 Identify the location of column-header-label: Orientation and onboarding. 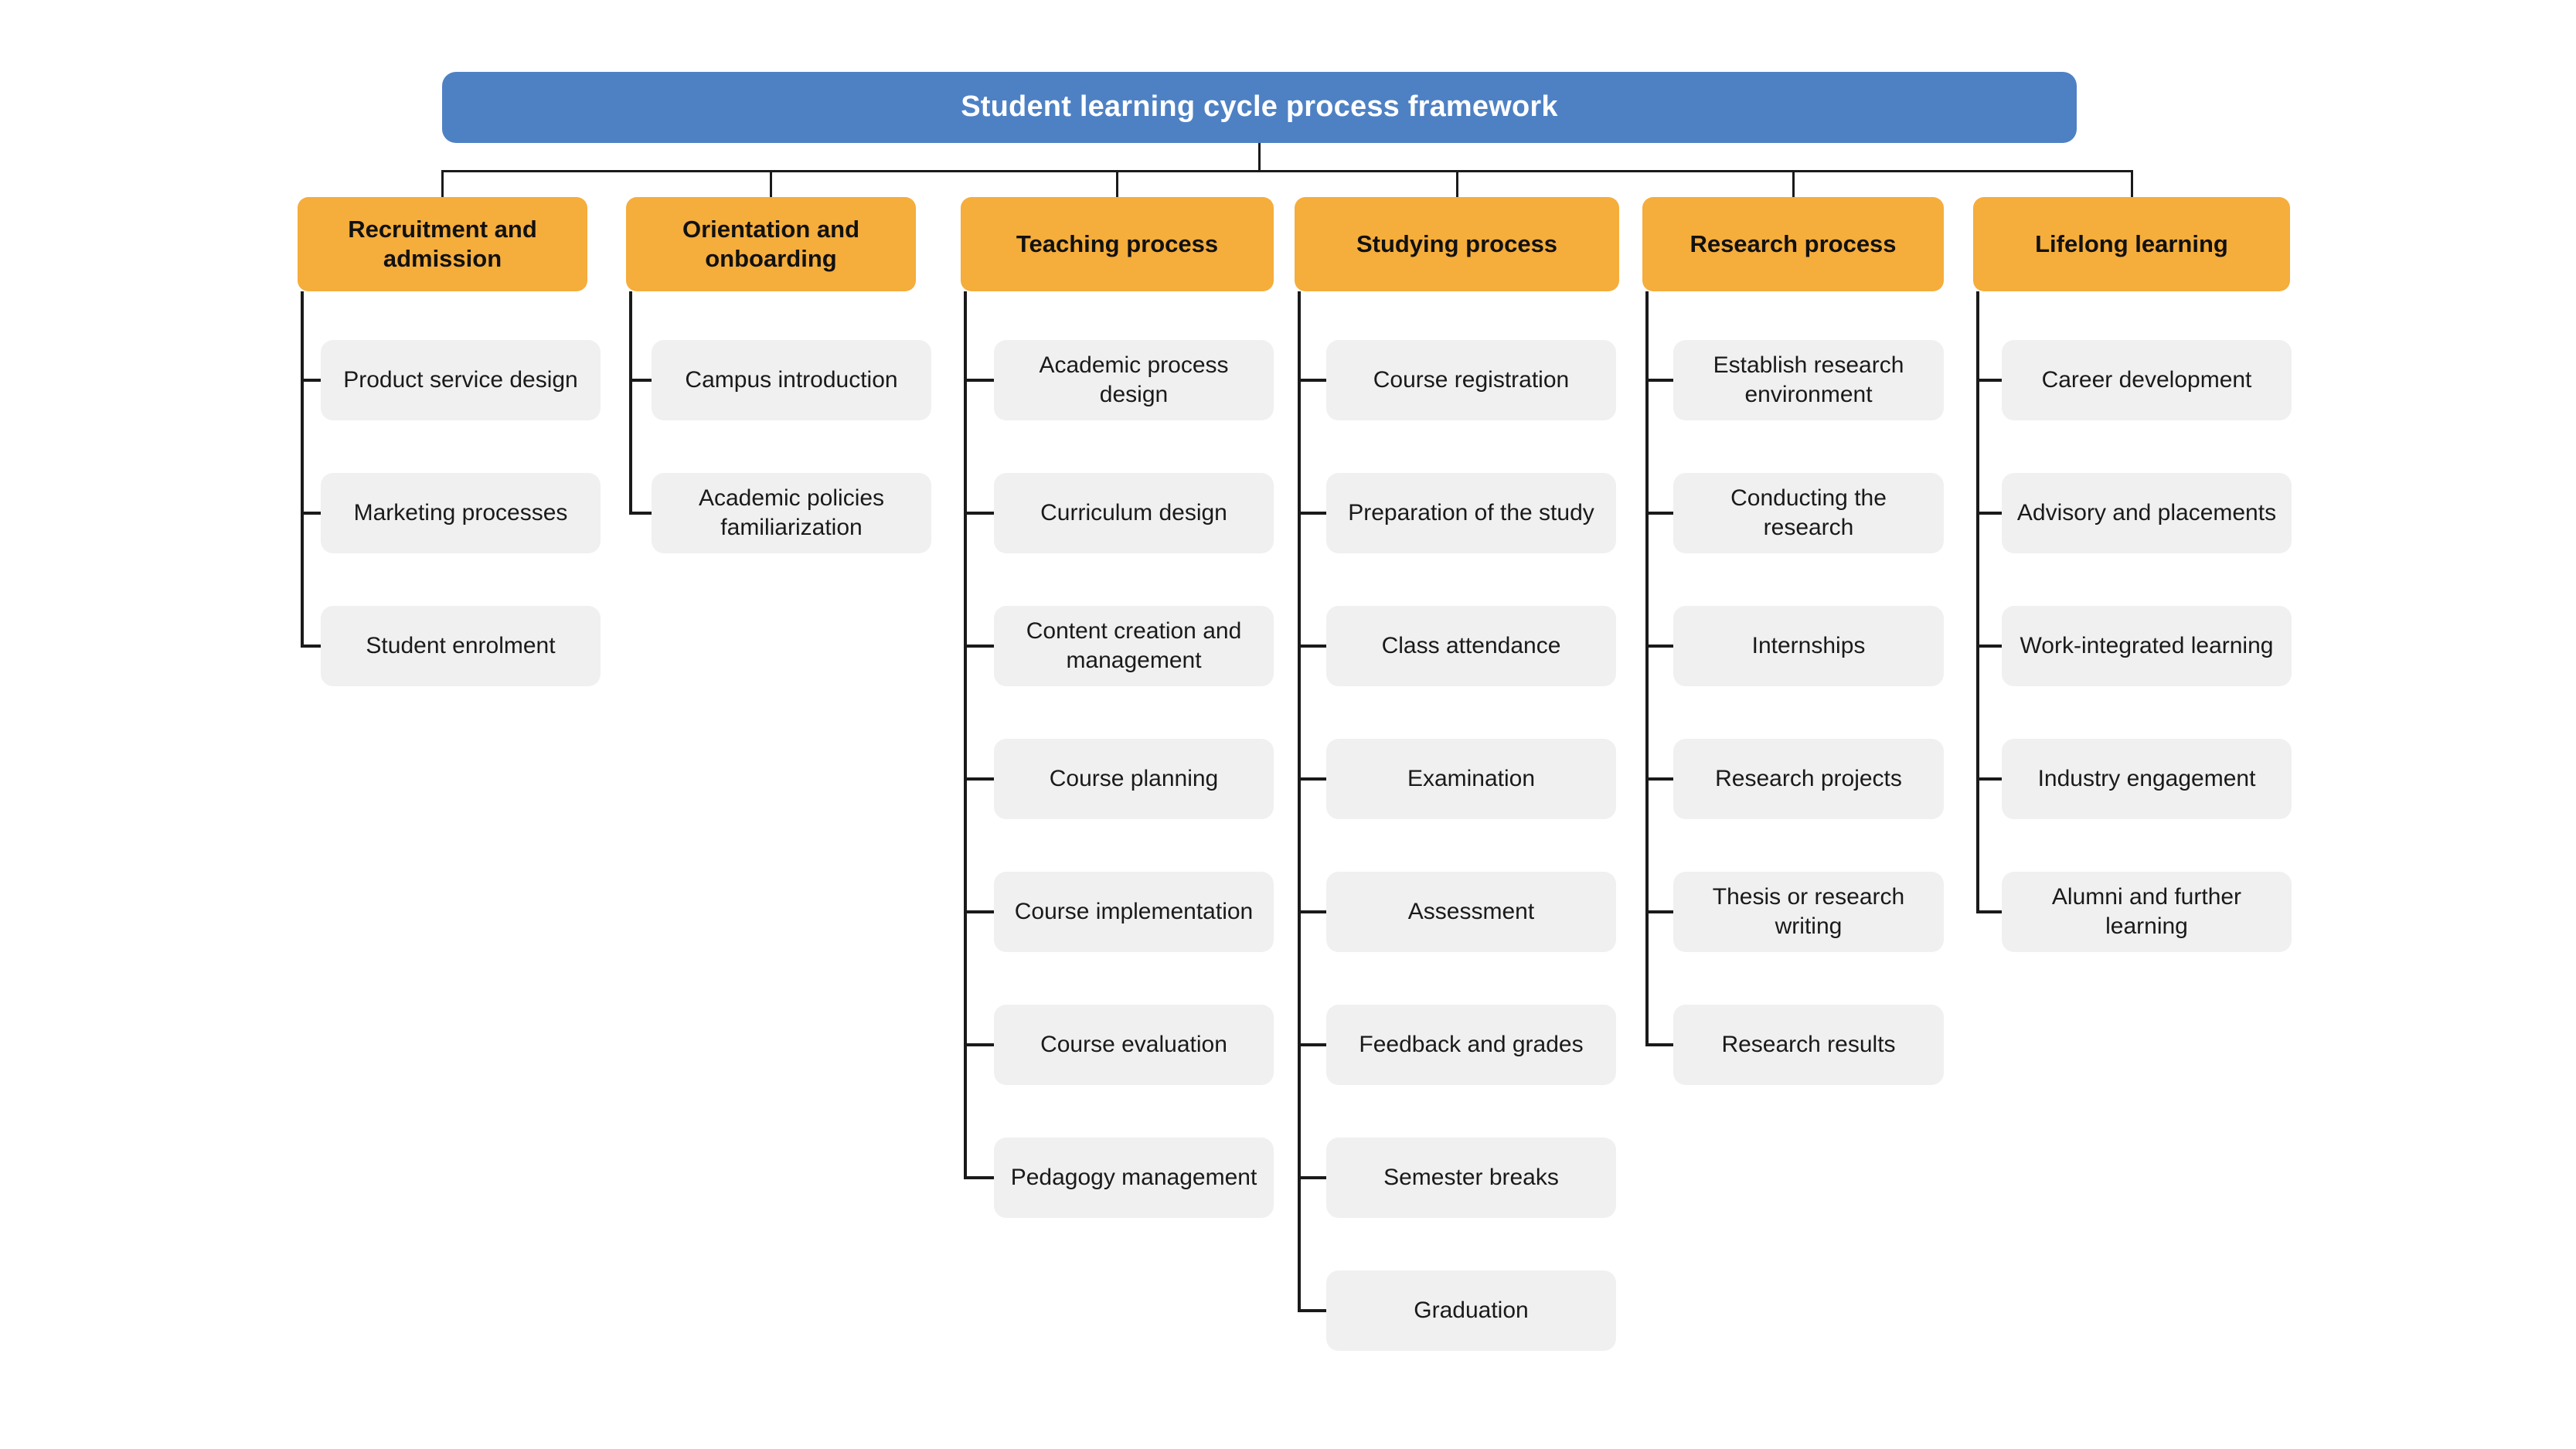
(771, 244).